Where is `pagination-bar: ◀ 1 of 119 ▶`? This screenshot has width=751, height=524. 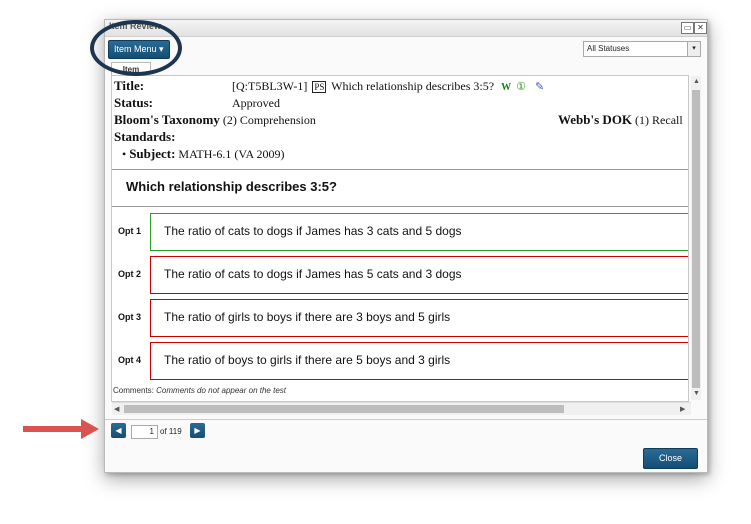
pagination-bar: ◀ 1 of 119 ▶ is located at coordinates (406, 430).